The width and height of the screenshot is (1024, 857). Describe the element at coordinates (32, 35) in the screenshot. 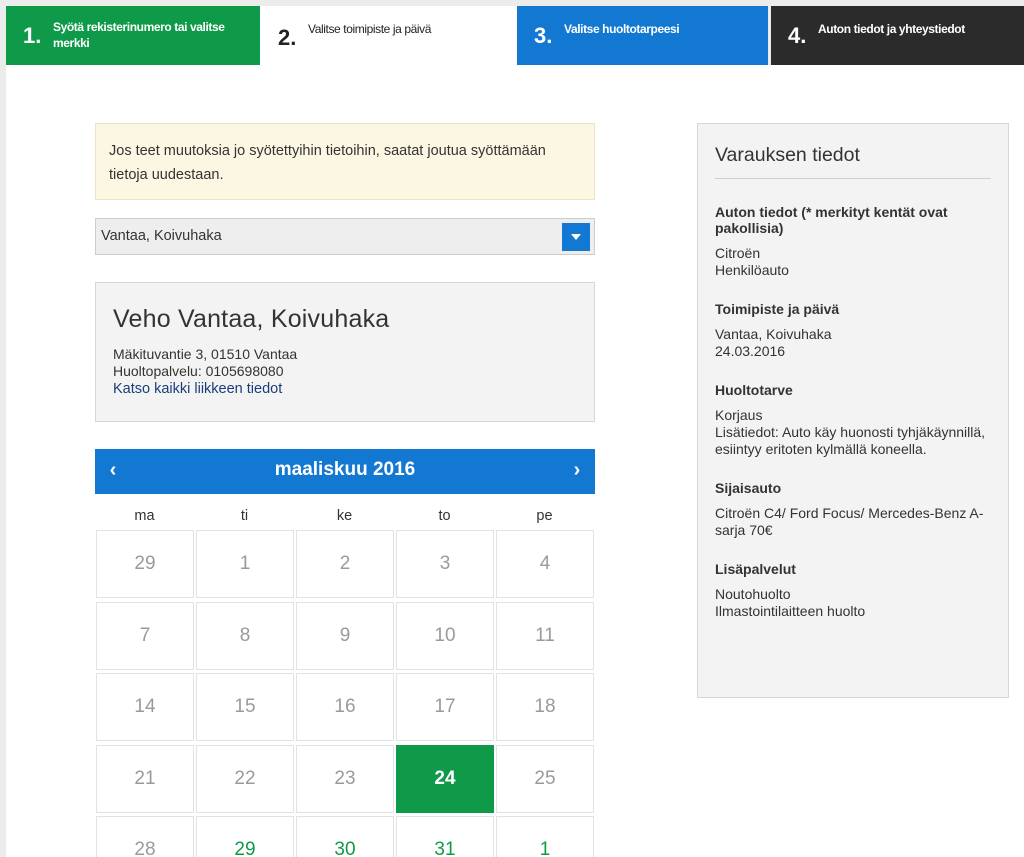

I see `step-1-number: 1.` at that location.